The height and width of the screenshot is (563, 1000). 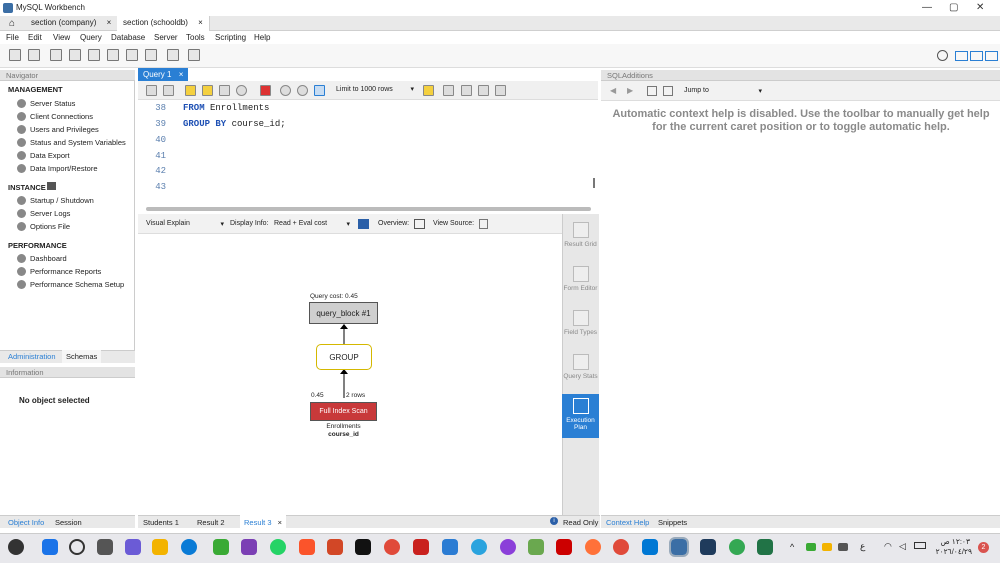 What do you see at coordinates (888, 546) in the screenshot?
I see `wifi-icon: ◠` at bounding box center [888, 546].